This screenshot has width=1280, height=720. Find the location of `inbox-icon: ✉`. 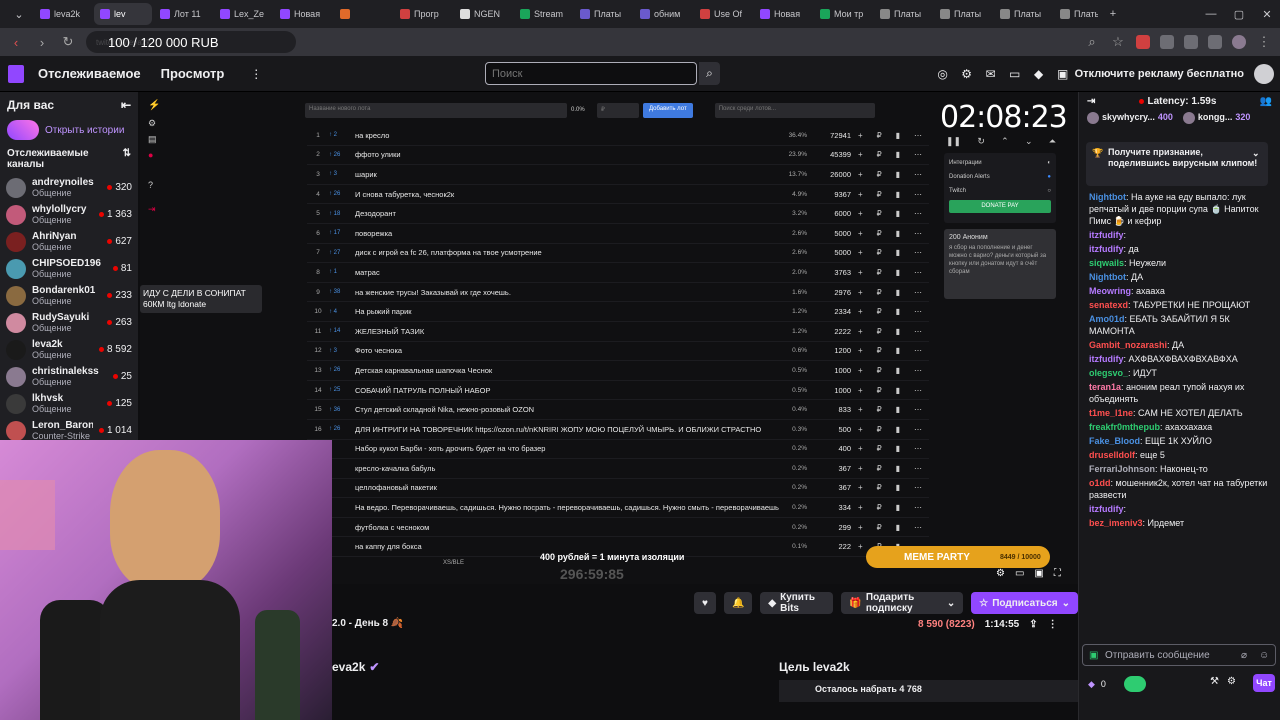

inbox-icon: ✉ is located at coordinates (991, 74).